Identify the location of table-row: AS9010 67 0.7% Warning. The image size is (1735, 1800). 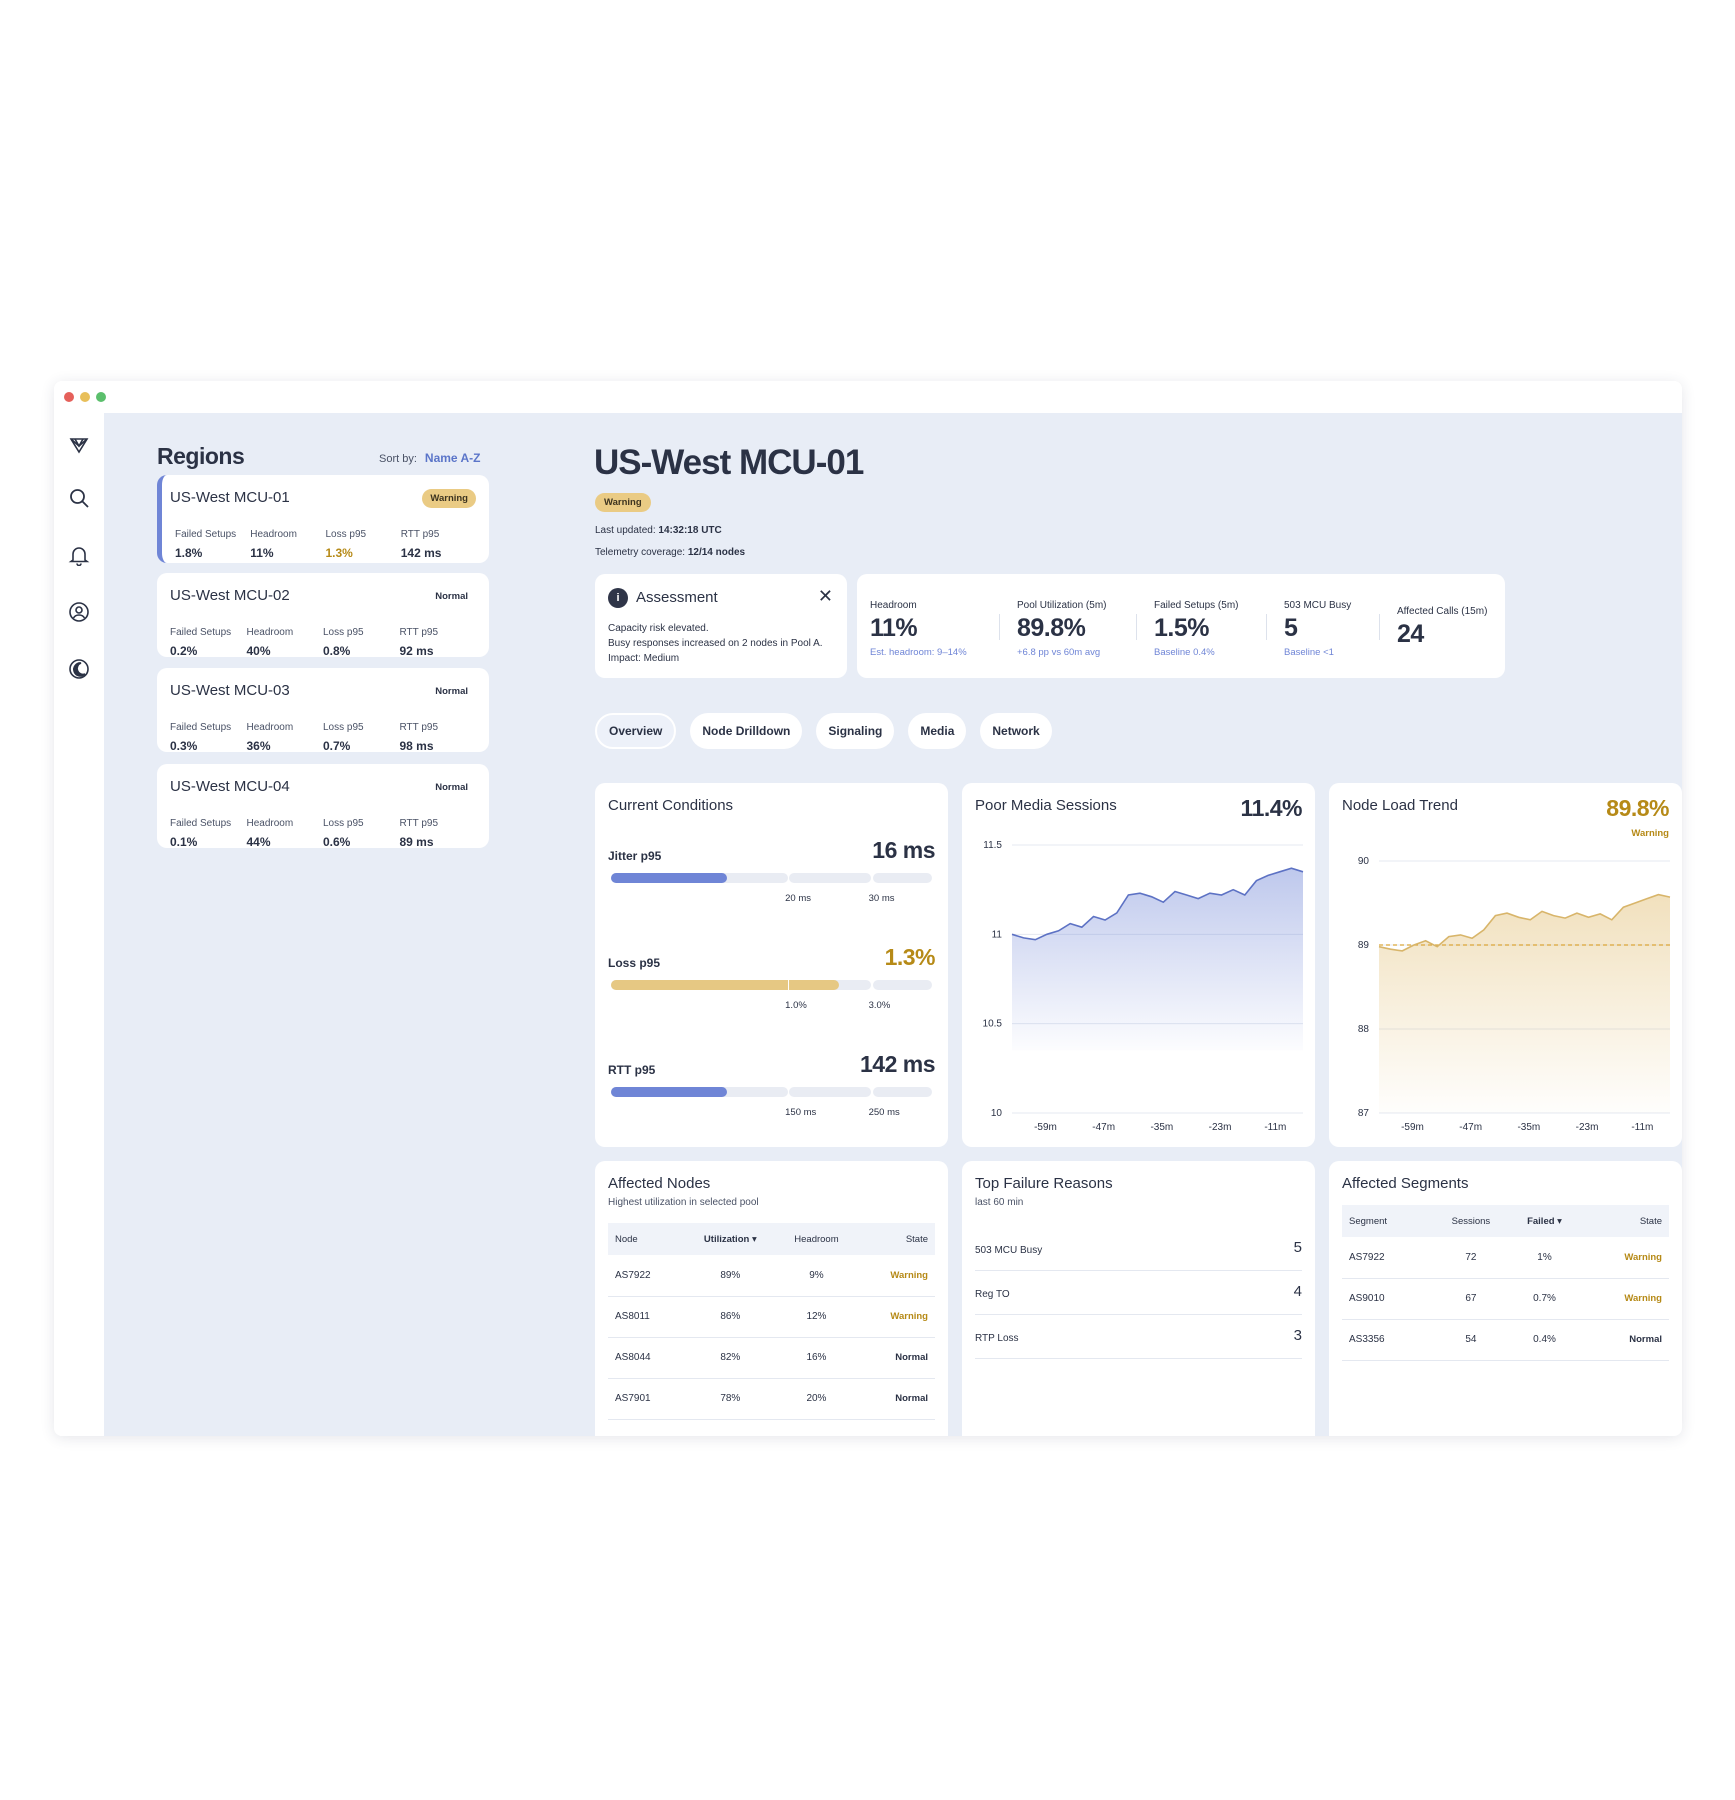
(1505, 1299).